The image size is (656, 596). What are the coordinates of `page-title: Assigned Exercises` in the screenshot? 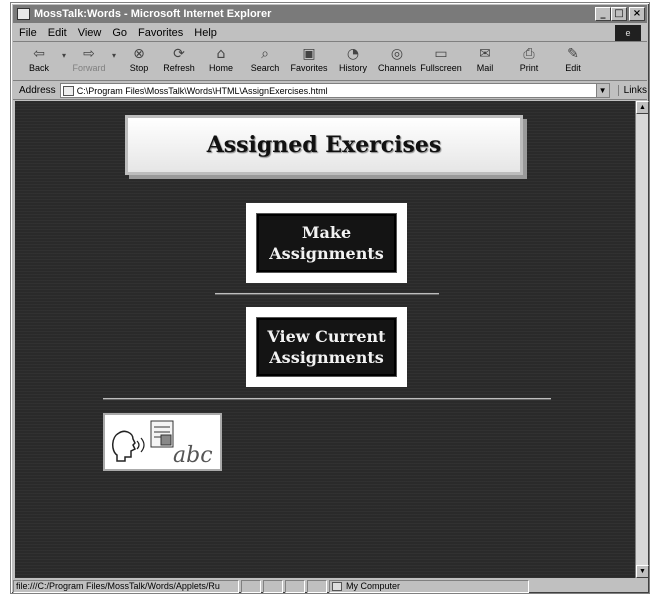 It's located at (324, 145).